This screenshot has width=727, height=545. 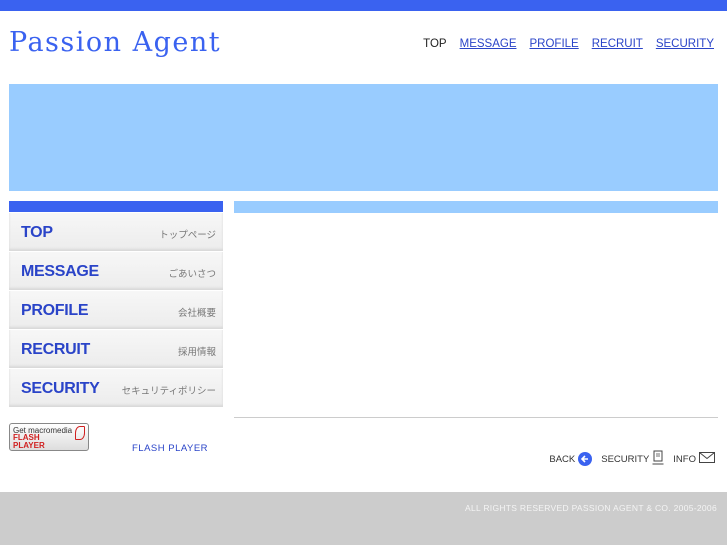 What do you see at coordinates (56, 349) in the screenshot?
I see `sidebar-item-label: RECRUIT` at bounding box center [56, 349].